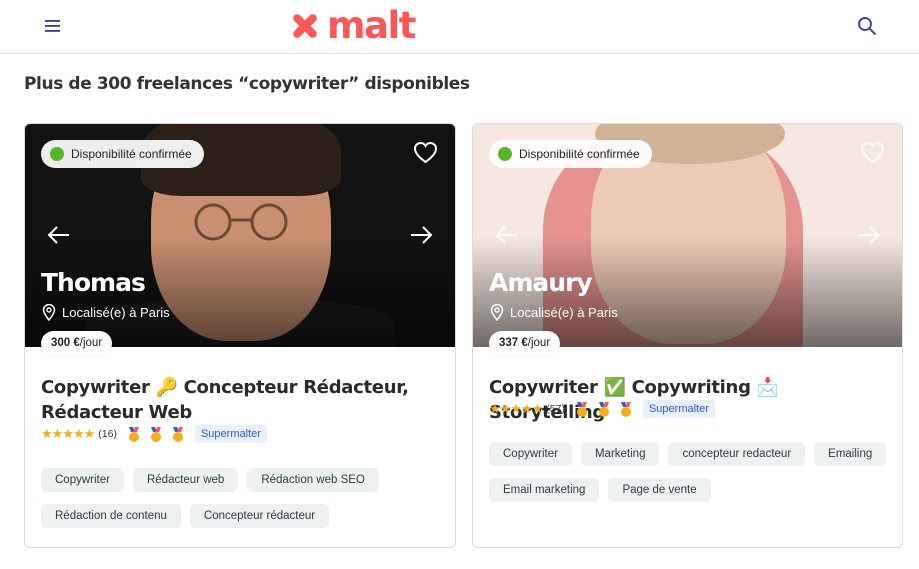  I want to click on skill-tag: Marketing, so click(620, 454).